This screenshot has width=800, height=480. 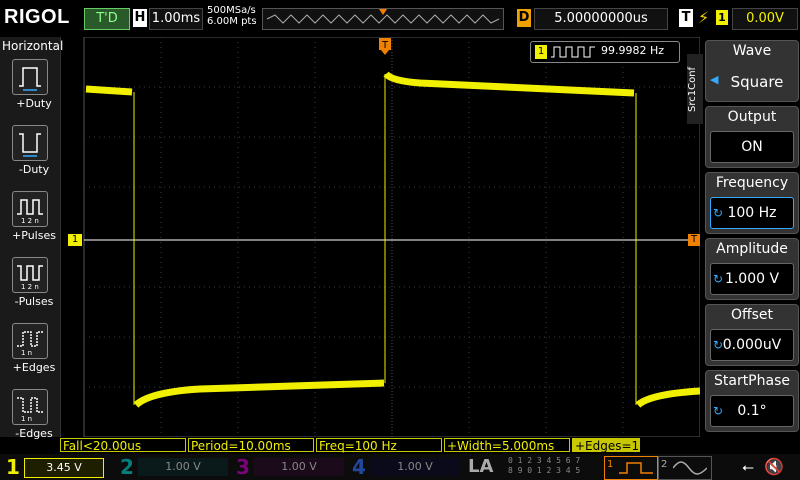 What do you see at coordinates (140, 18) in the screenshot?
I see `horizontal-label: H` at bounding box center [140, 18].